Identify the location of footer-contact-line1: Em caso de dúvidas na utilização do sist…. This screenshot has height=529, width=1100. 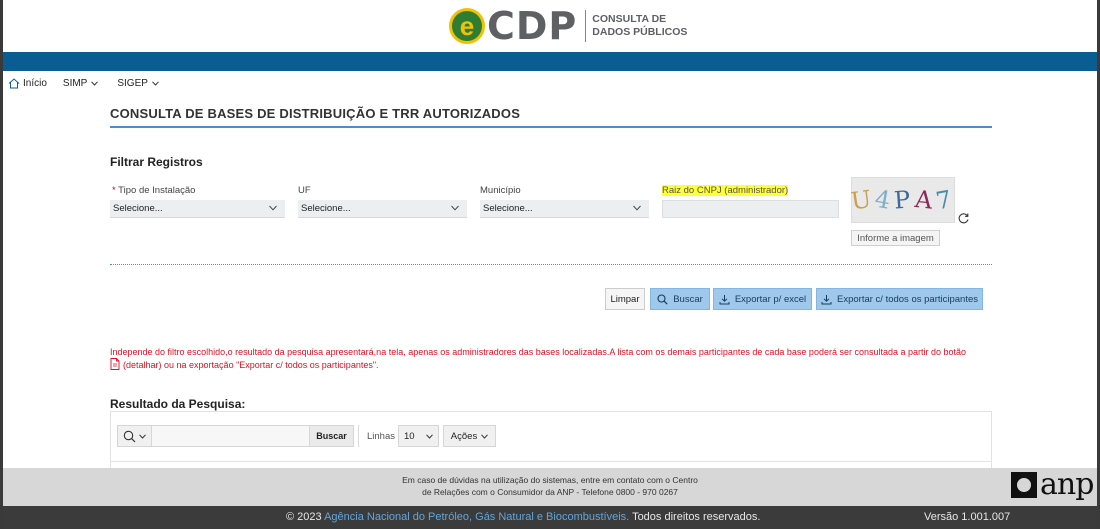
(550, 480).